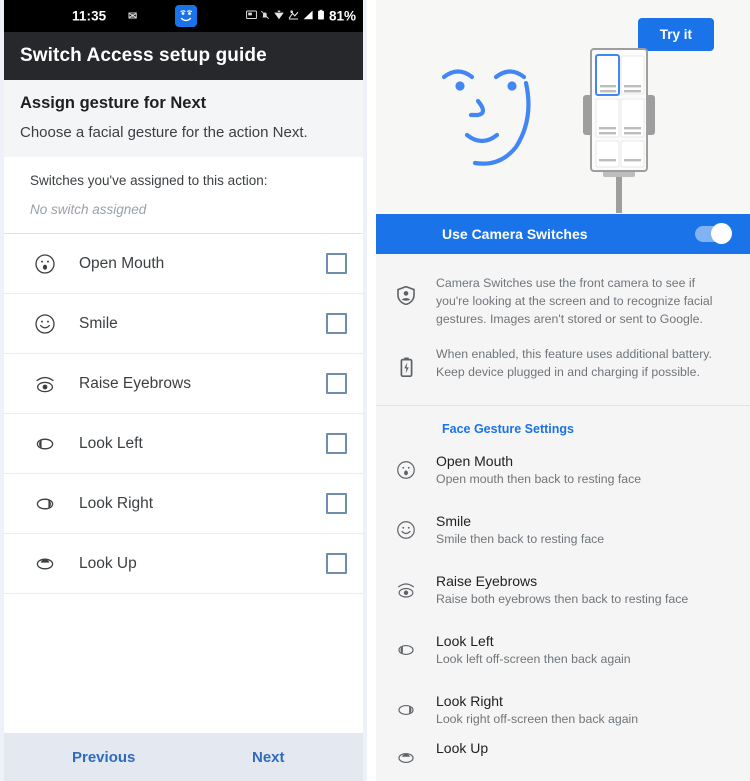 Image resolution: width=750 pixels, height=781 pixels. What do you see at coordinates (89, 16) in the screenshot?
I see `status-bar-time: 11:35` at bounding box center [89, 16].